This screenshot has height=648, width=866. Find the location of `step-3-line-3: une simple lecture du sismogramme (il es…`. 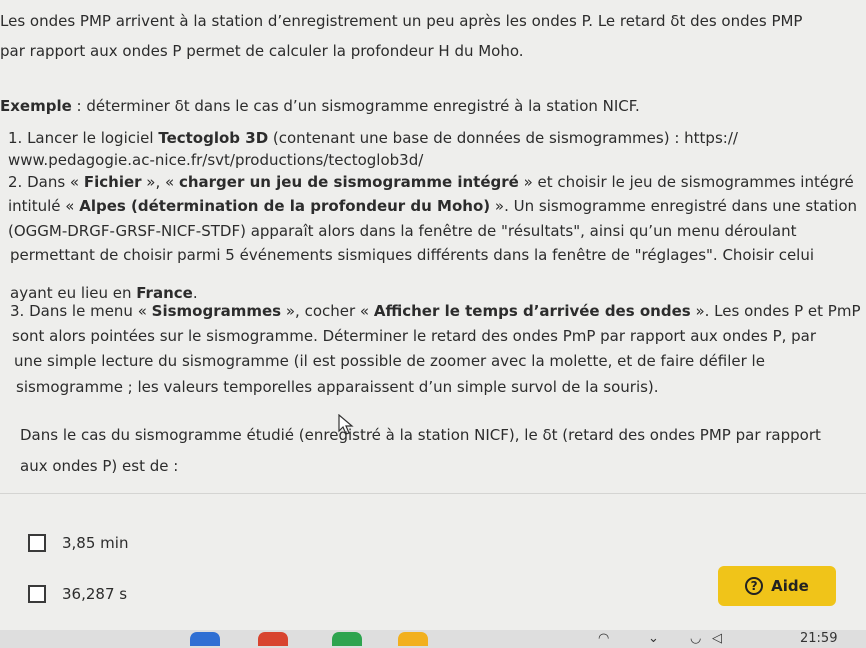

step-3-line-3: une simple lecture du sismogramme (il es… is located at coordinates (389, 361).